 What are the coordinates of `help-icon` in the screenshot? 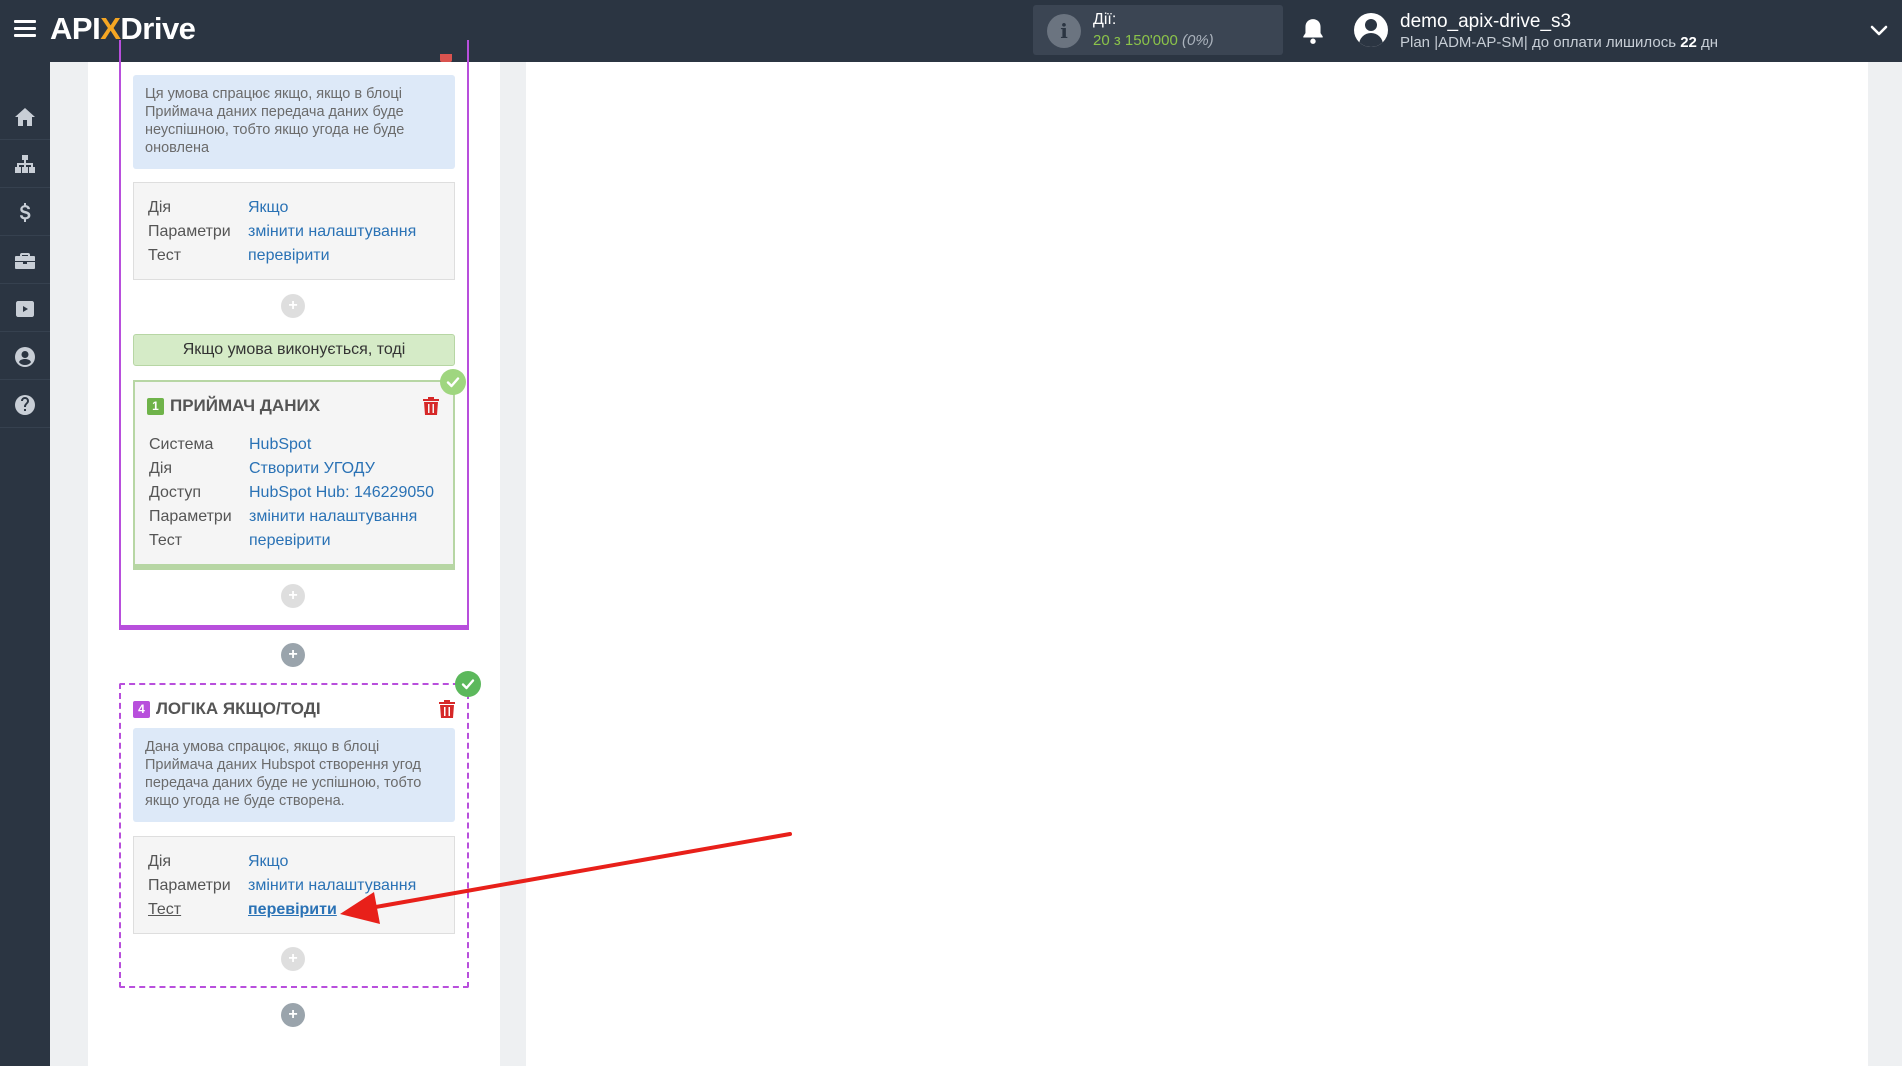 It's located at (25, 404).